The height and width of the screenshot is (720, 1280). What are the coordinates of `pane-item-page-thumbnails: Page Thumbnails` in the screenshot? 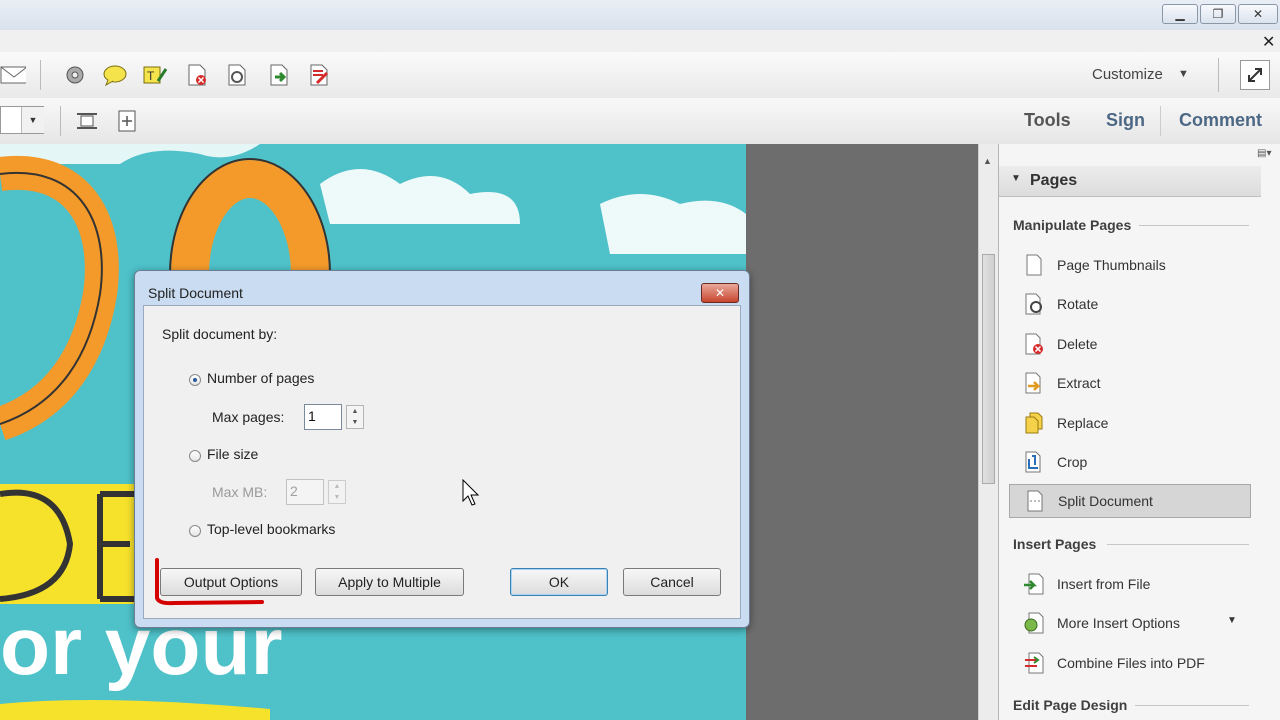 It's located at (1130, 265).